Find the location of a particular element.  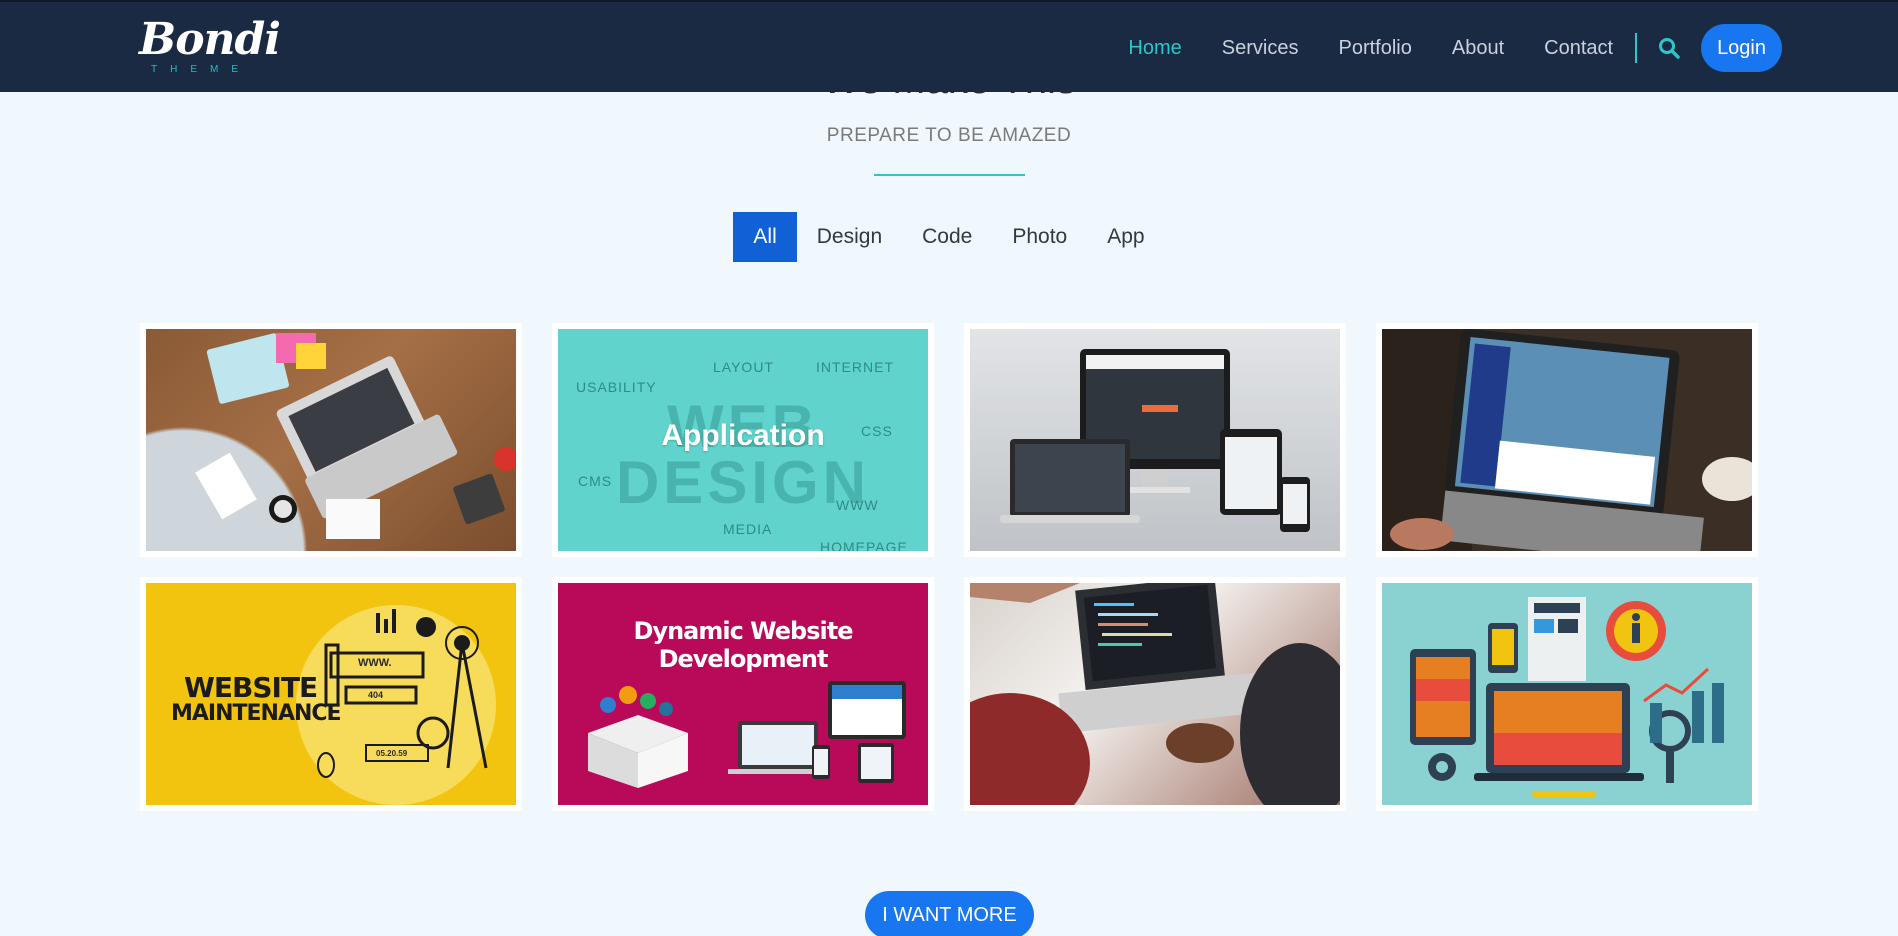

portfolio-caption: Application is located at coordinates (743, 435).